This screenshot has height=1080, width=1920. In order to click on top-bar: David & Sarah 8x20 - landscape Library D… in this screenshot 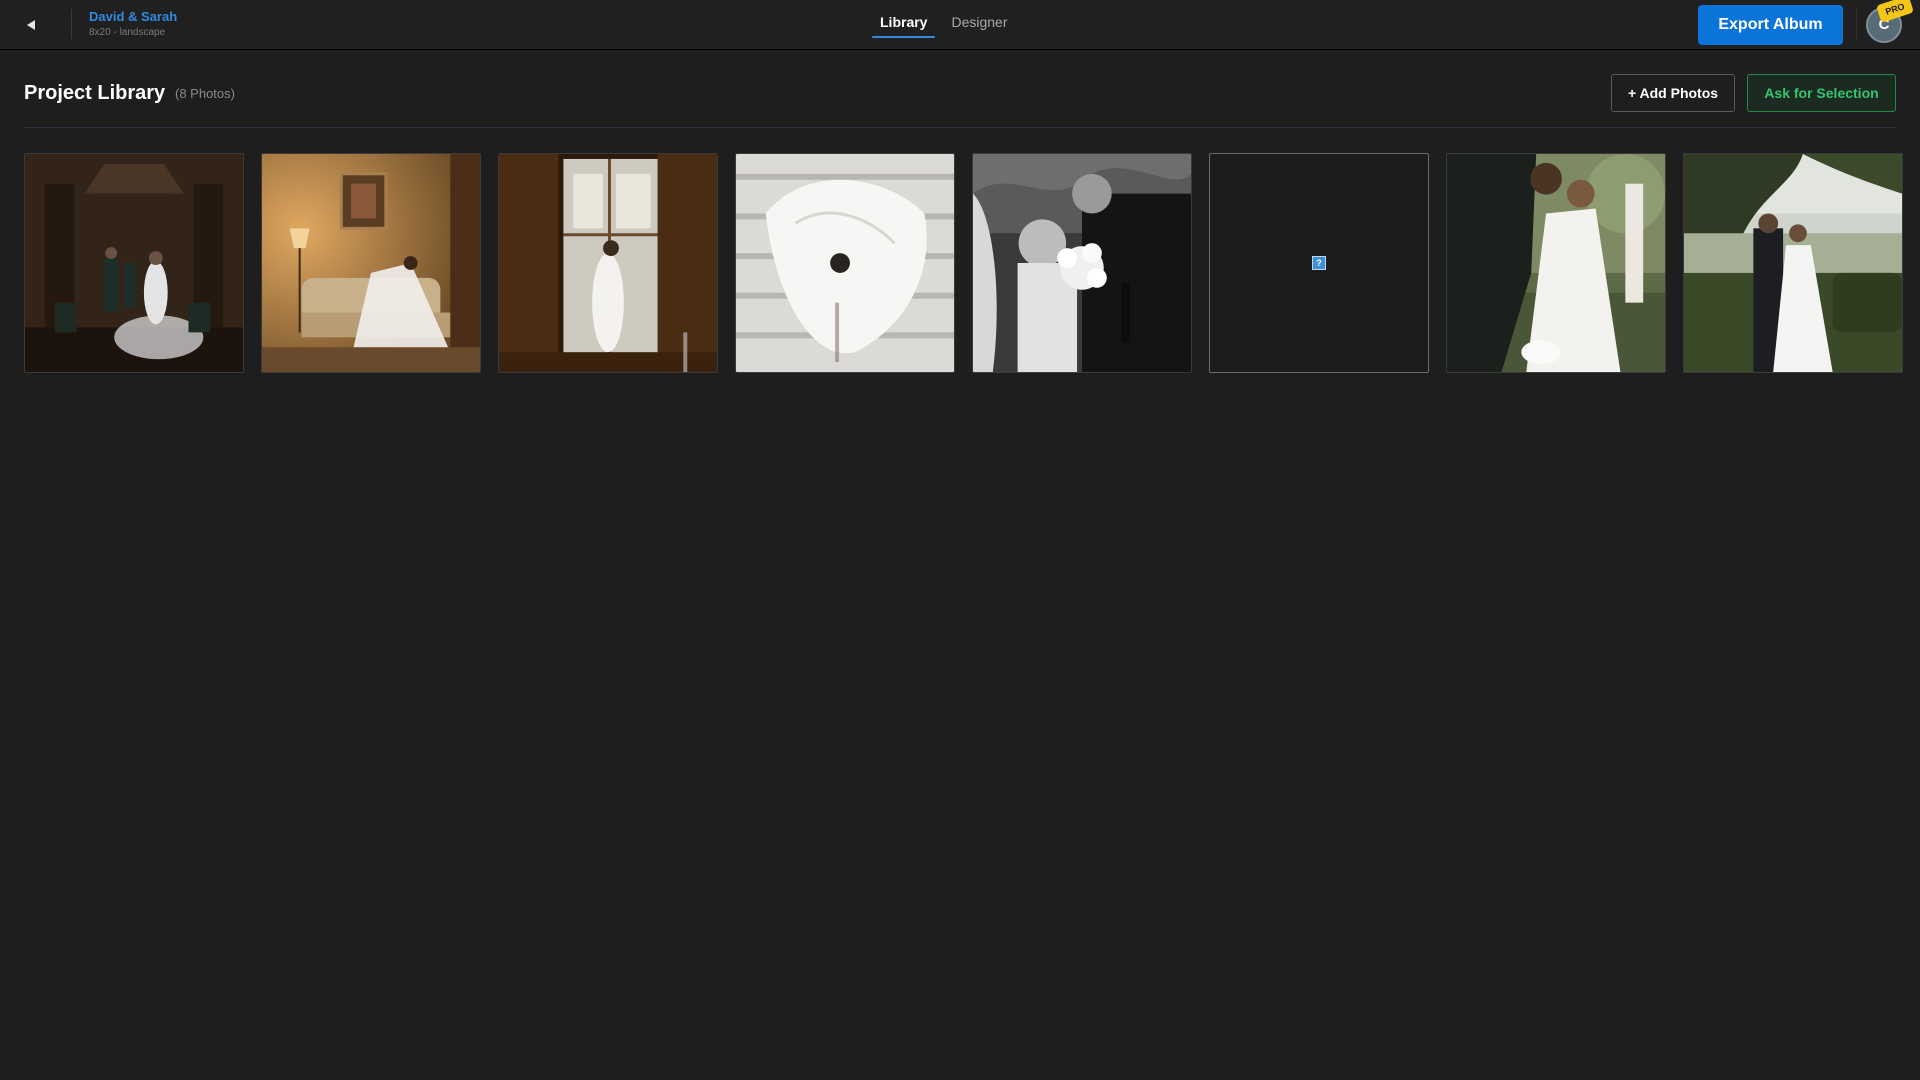, I will do `click(960, 25)`.